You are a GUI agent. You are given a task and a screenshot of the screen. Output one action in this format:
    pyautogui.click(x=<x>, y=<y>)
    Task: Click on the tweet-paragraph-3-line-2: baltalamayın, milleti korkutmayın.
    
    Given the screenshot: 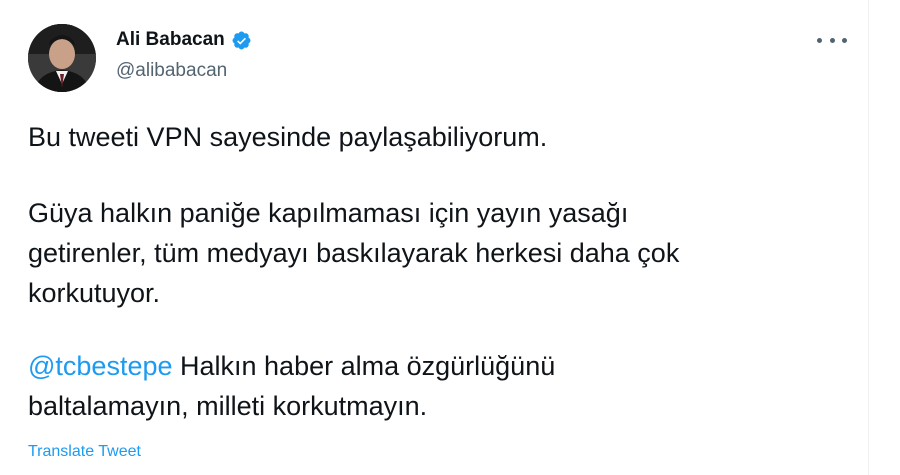 What is the action you would take?
    pyautogui.click(x=228, y=406)
    